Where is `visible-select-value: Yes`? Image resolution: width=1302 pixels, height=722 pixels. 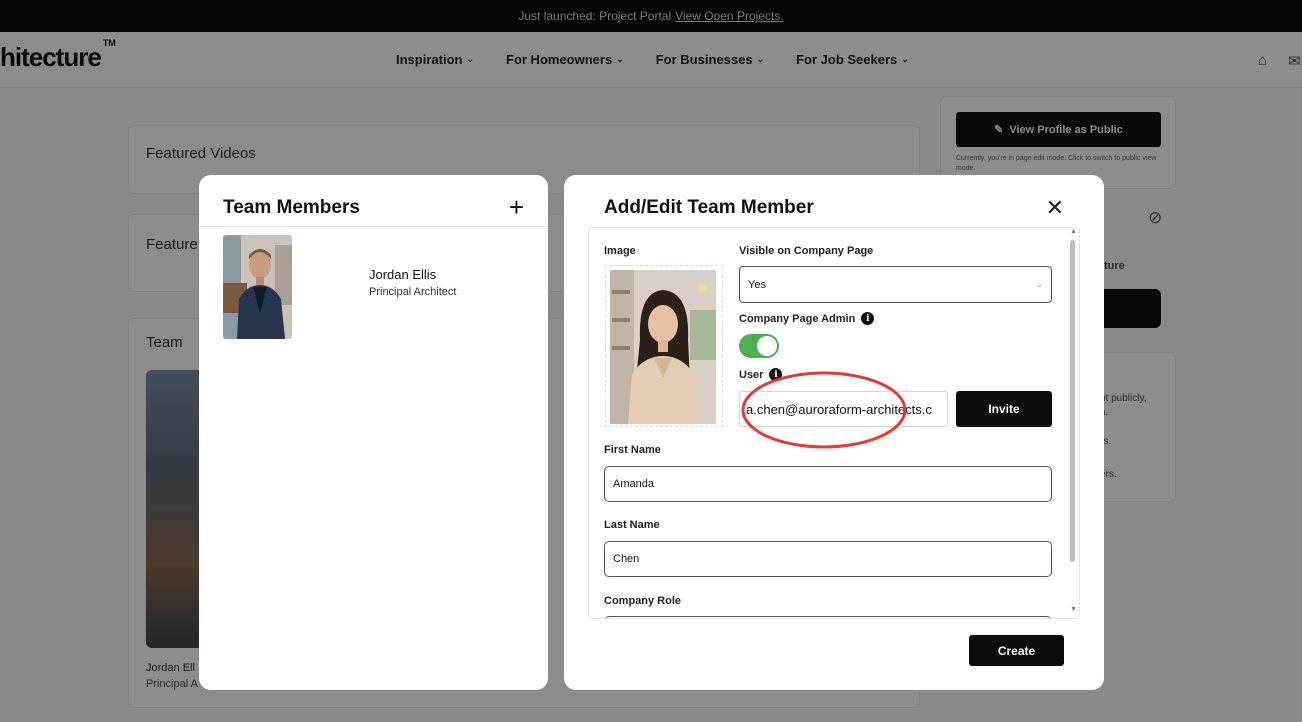 visible-select-value: Yes is located at coordinates (757, 284).